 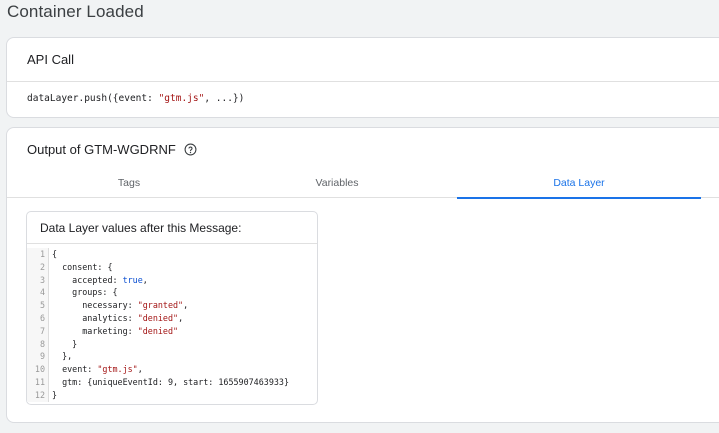 I want to click on code-token: true, so click(x=132, y=279).